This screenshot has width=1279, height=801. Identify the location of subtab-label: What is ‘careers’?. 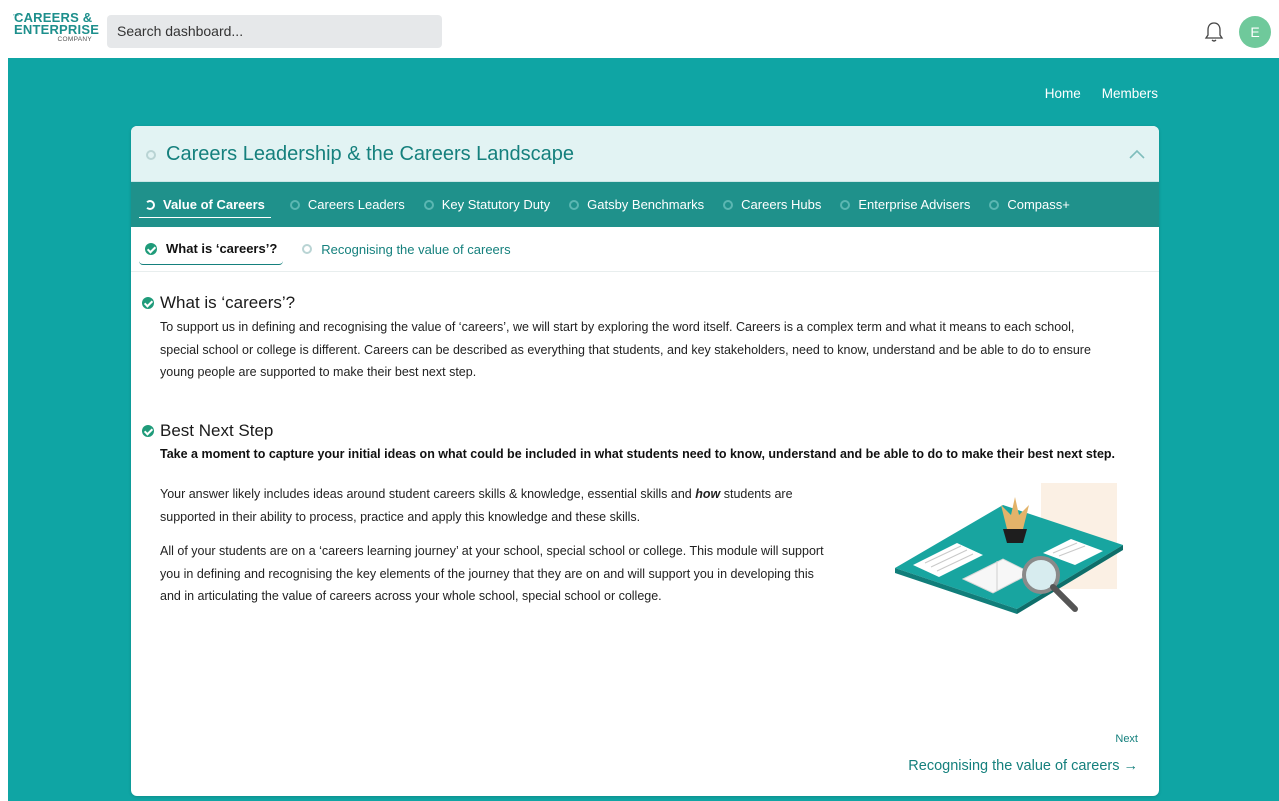
(222, 248).